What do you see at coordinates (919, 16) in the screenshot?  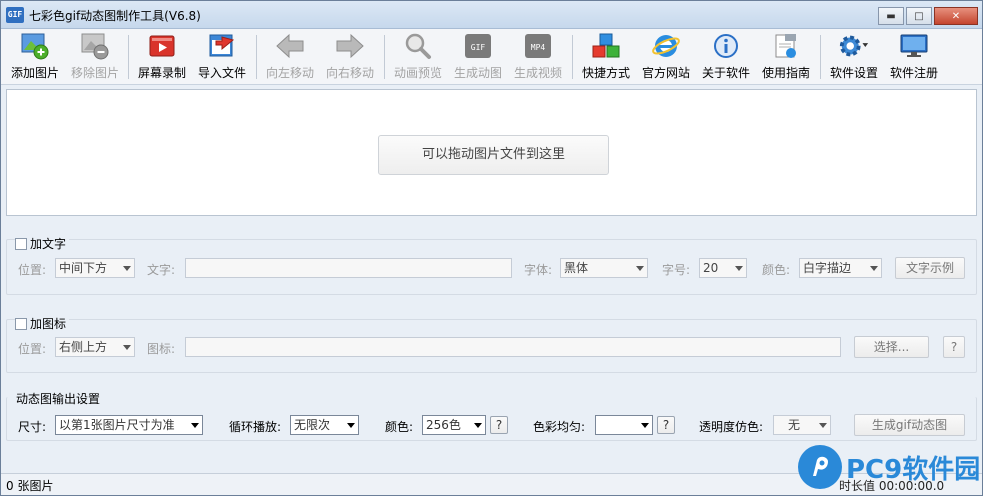 I see `maximize-button: □` at bounding box center [919, 16].